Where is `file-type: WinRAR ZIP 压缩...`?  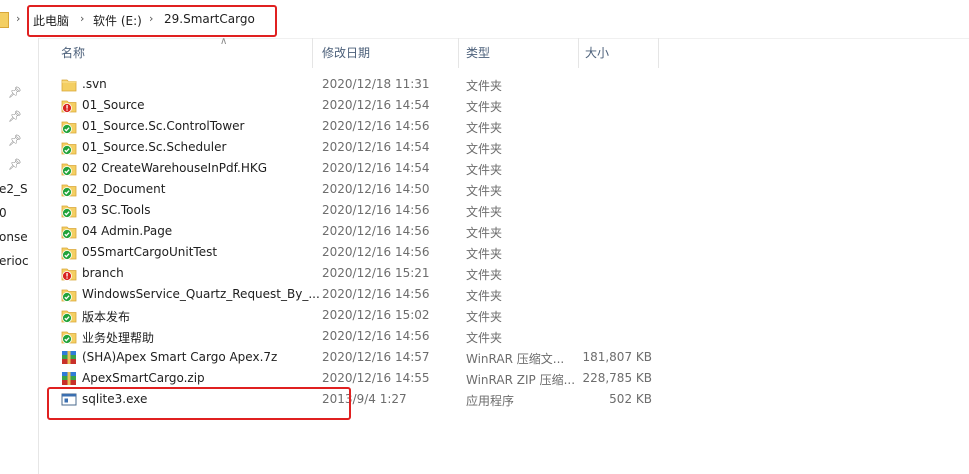 file-type: WinRAR ZIP 压缩... is located at coordinates (521, 380).